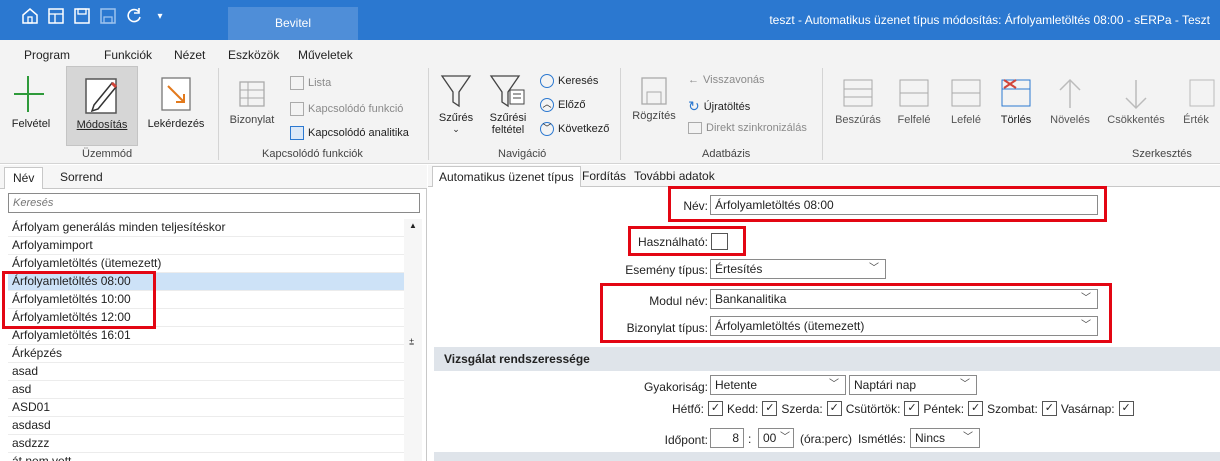 This screenshot has height=461, width=1220. What do you see at coordinates (1162, 154) in the screenshot?
I see `edit-group-label: Szerkesztés` at bounding box center [1162, 154].